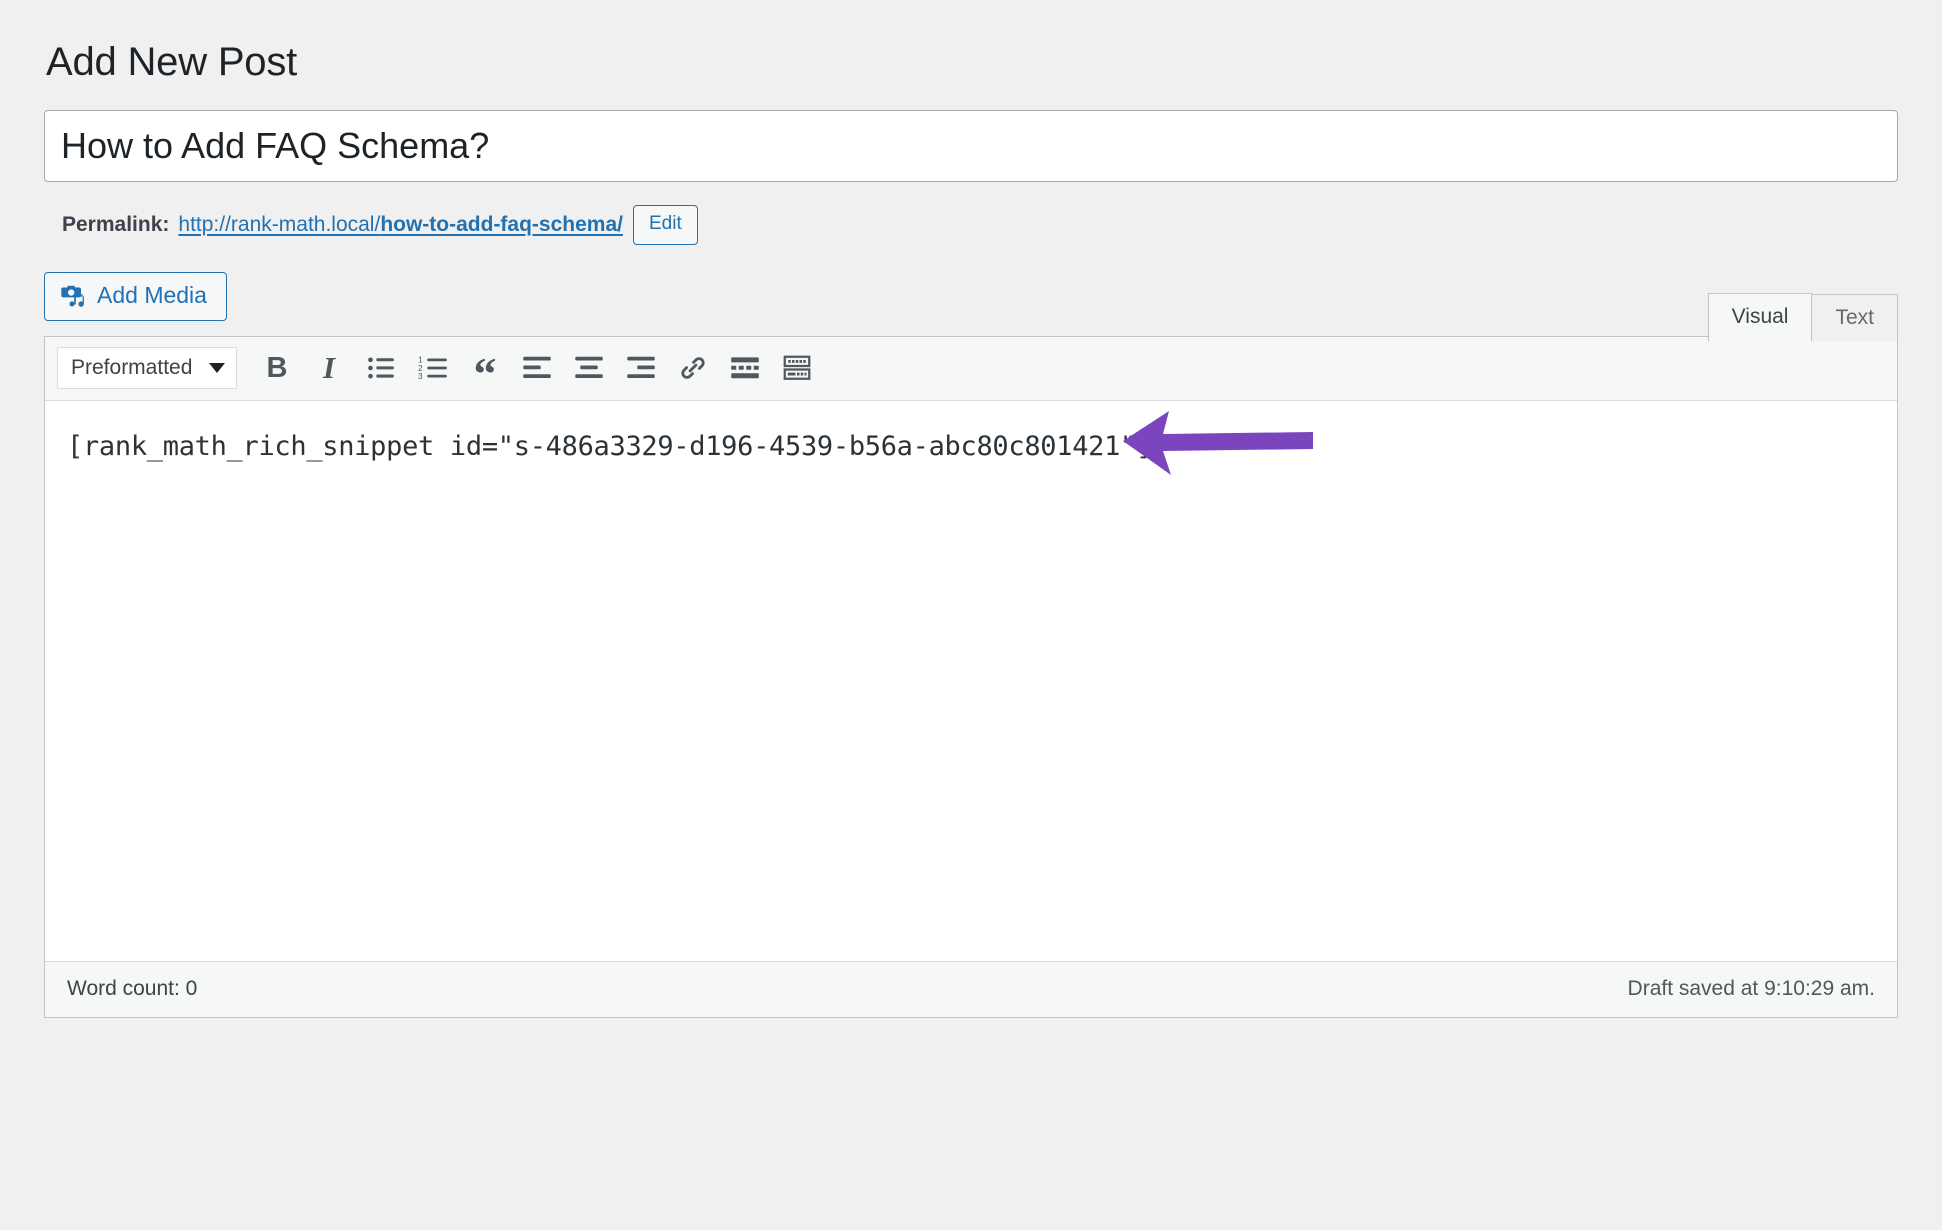 The image size is (1942, 1230). I want to click on align-center-button, so click(589, 368).